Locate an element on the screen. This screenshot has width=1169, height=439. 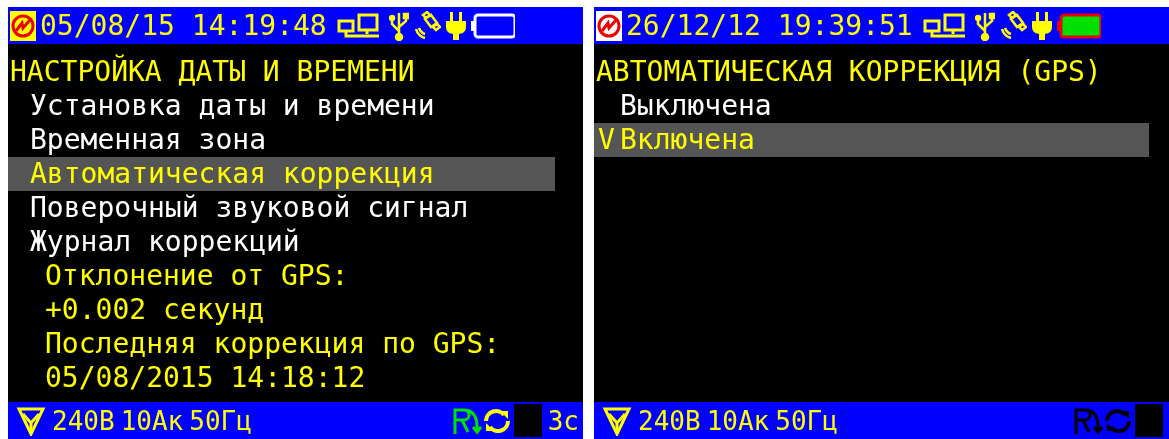
info-text: Отклонение от GPS: is located at coordinates (197, 276).